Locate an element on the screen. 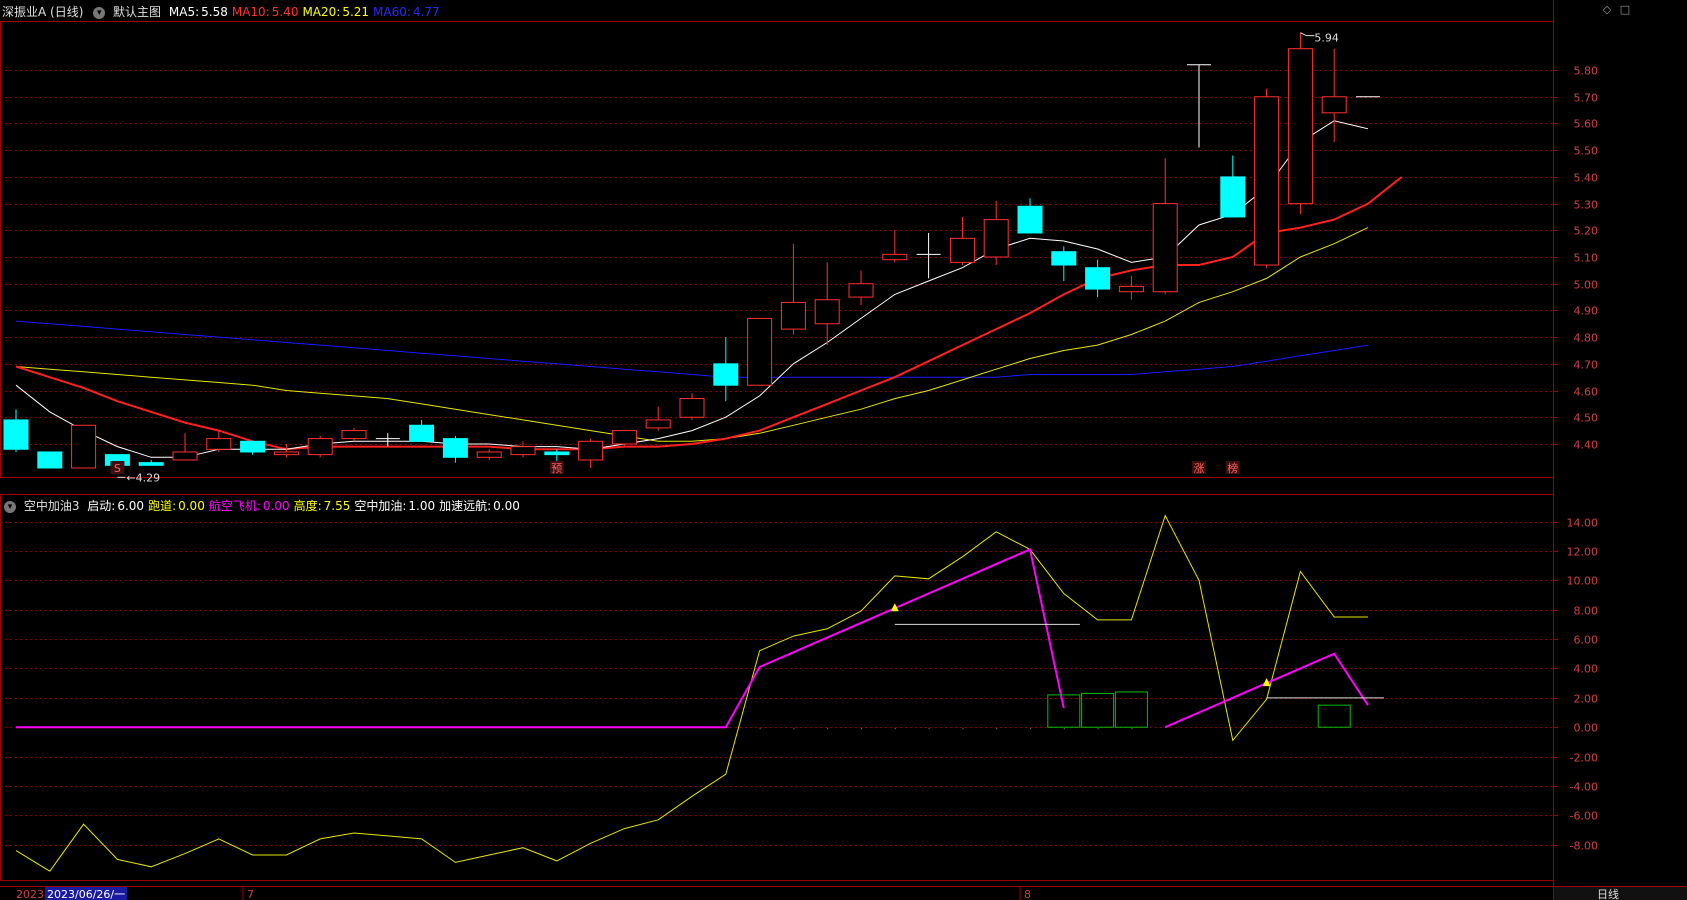 The image size is (1687, 900). y-tick-label: 0.00 is located at coordinates (1586, 728).